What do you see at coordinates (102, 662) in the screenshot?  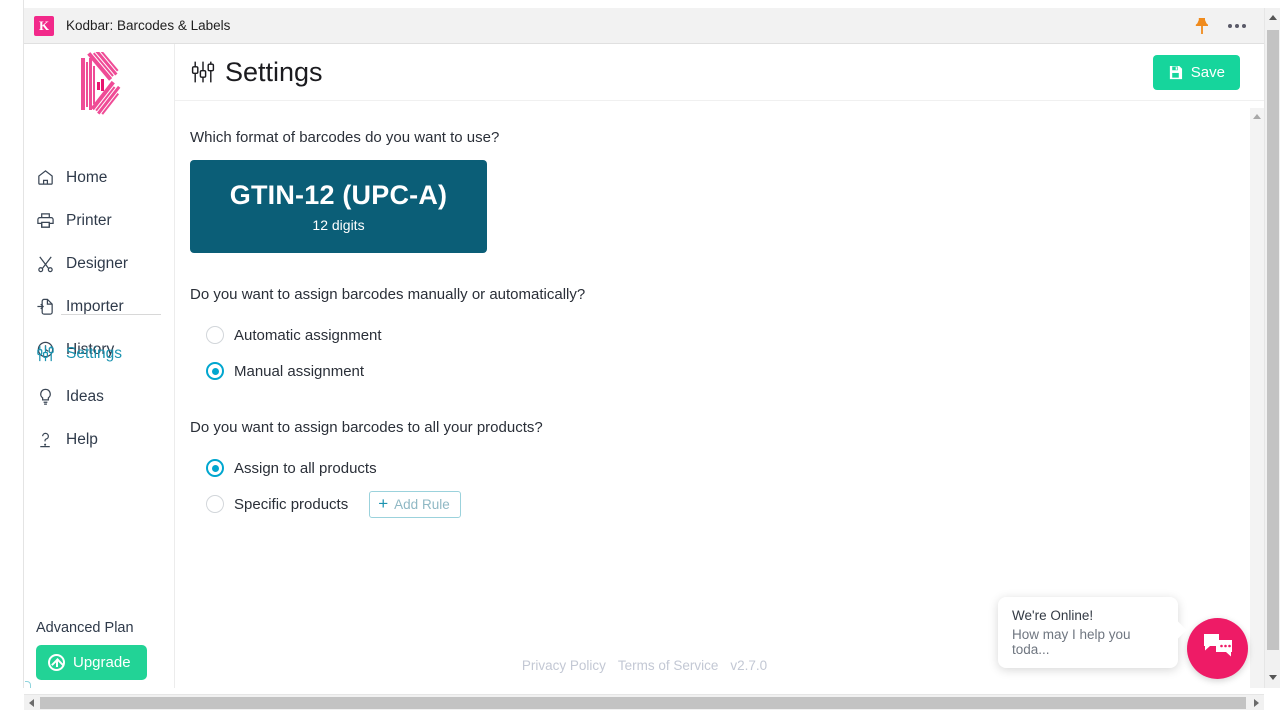 I see `upgrade-button-label: Upgrade` at bounding box center [102, 662].